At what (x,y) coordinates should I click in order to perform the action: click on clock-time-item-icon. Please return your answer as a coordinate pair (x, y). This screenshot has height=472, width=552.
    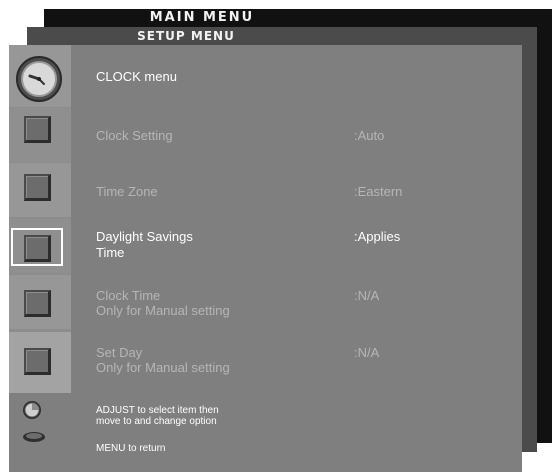
    Looking at the image, I should click on (37, 303).